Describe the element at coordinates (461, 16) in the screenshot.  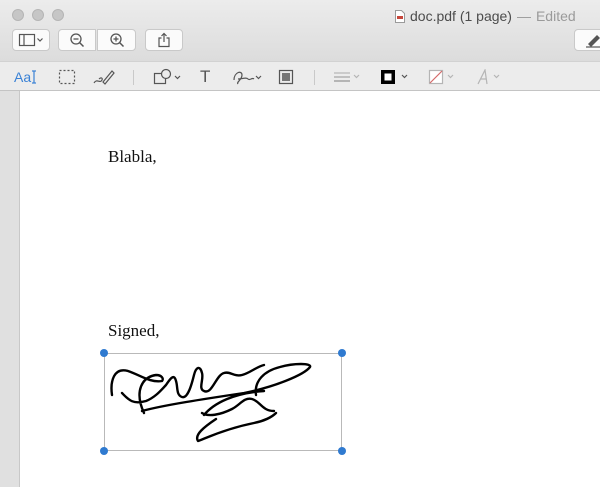
I see `window-title-text: doc.pdf (1 page)` at that location.